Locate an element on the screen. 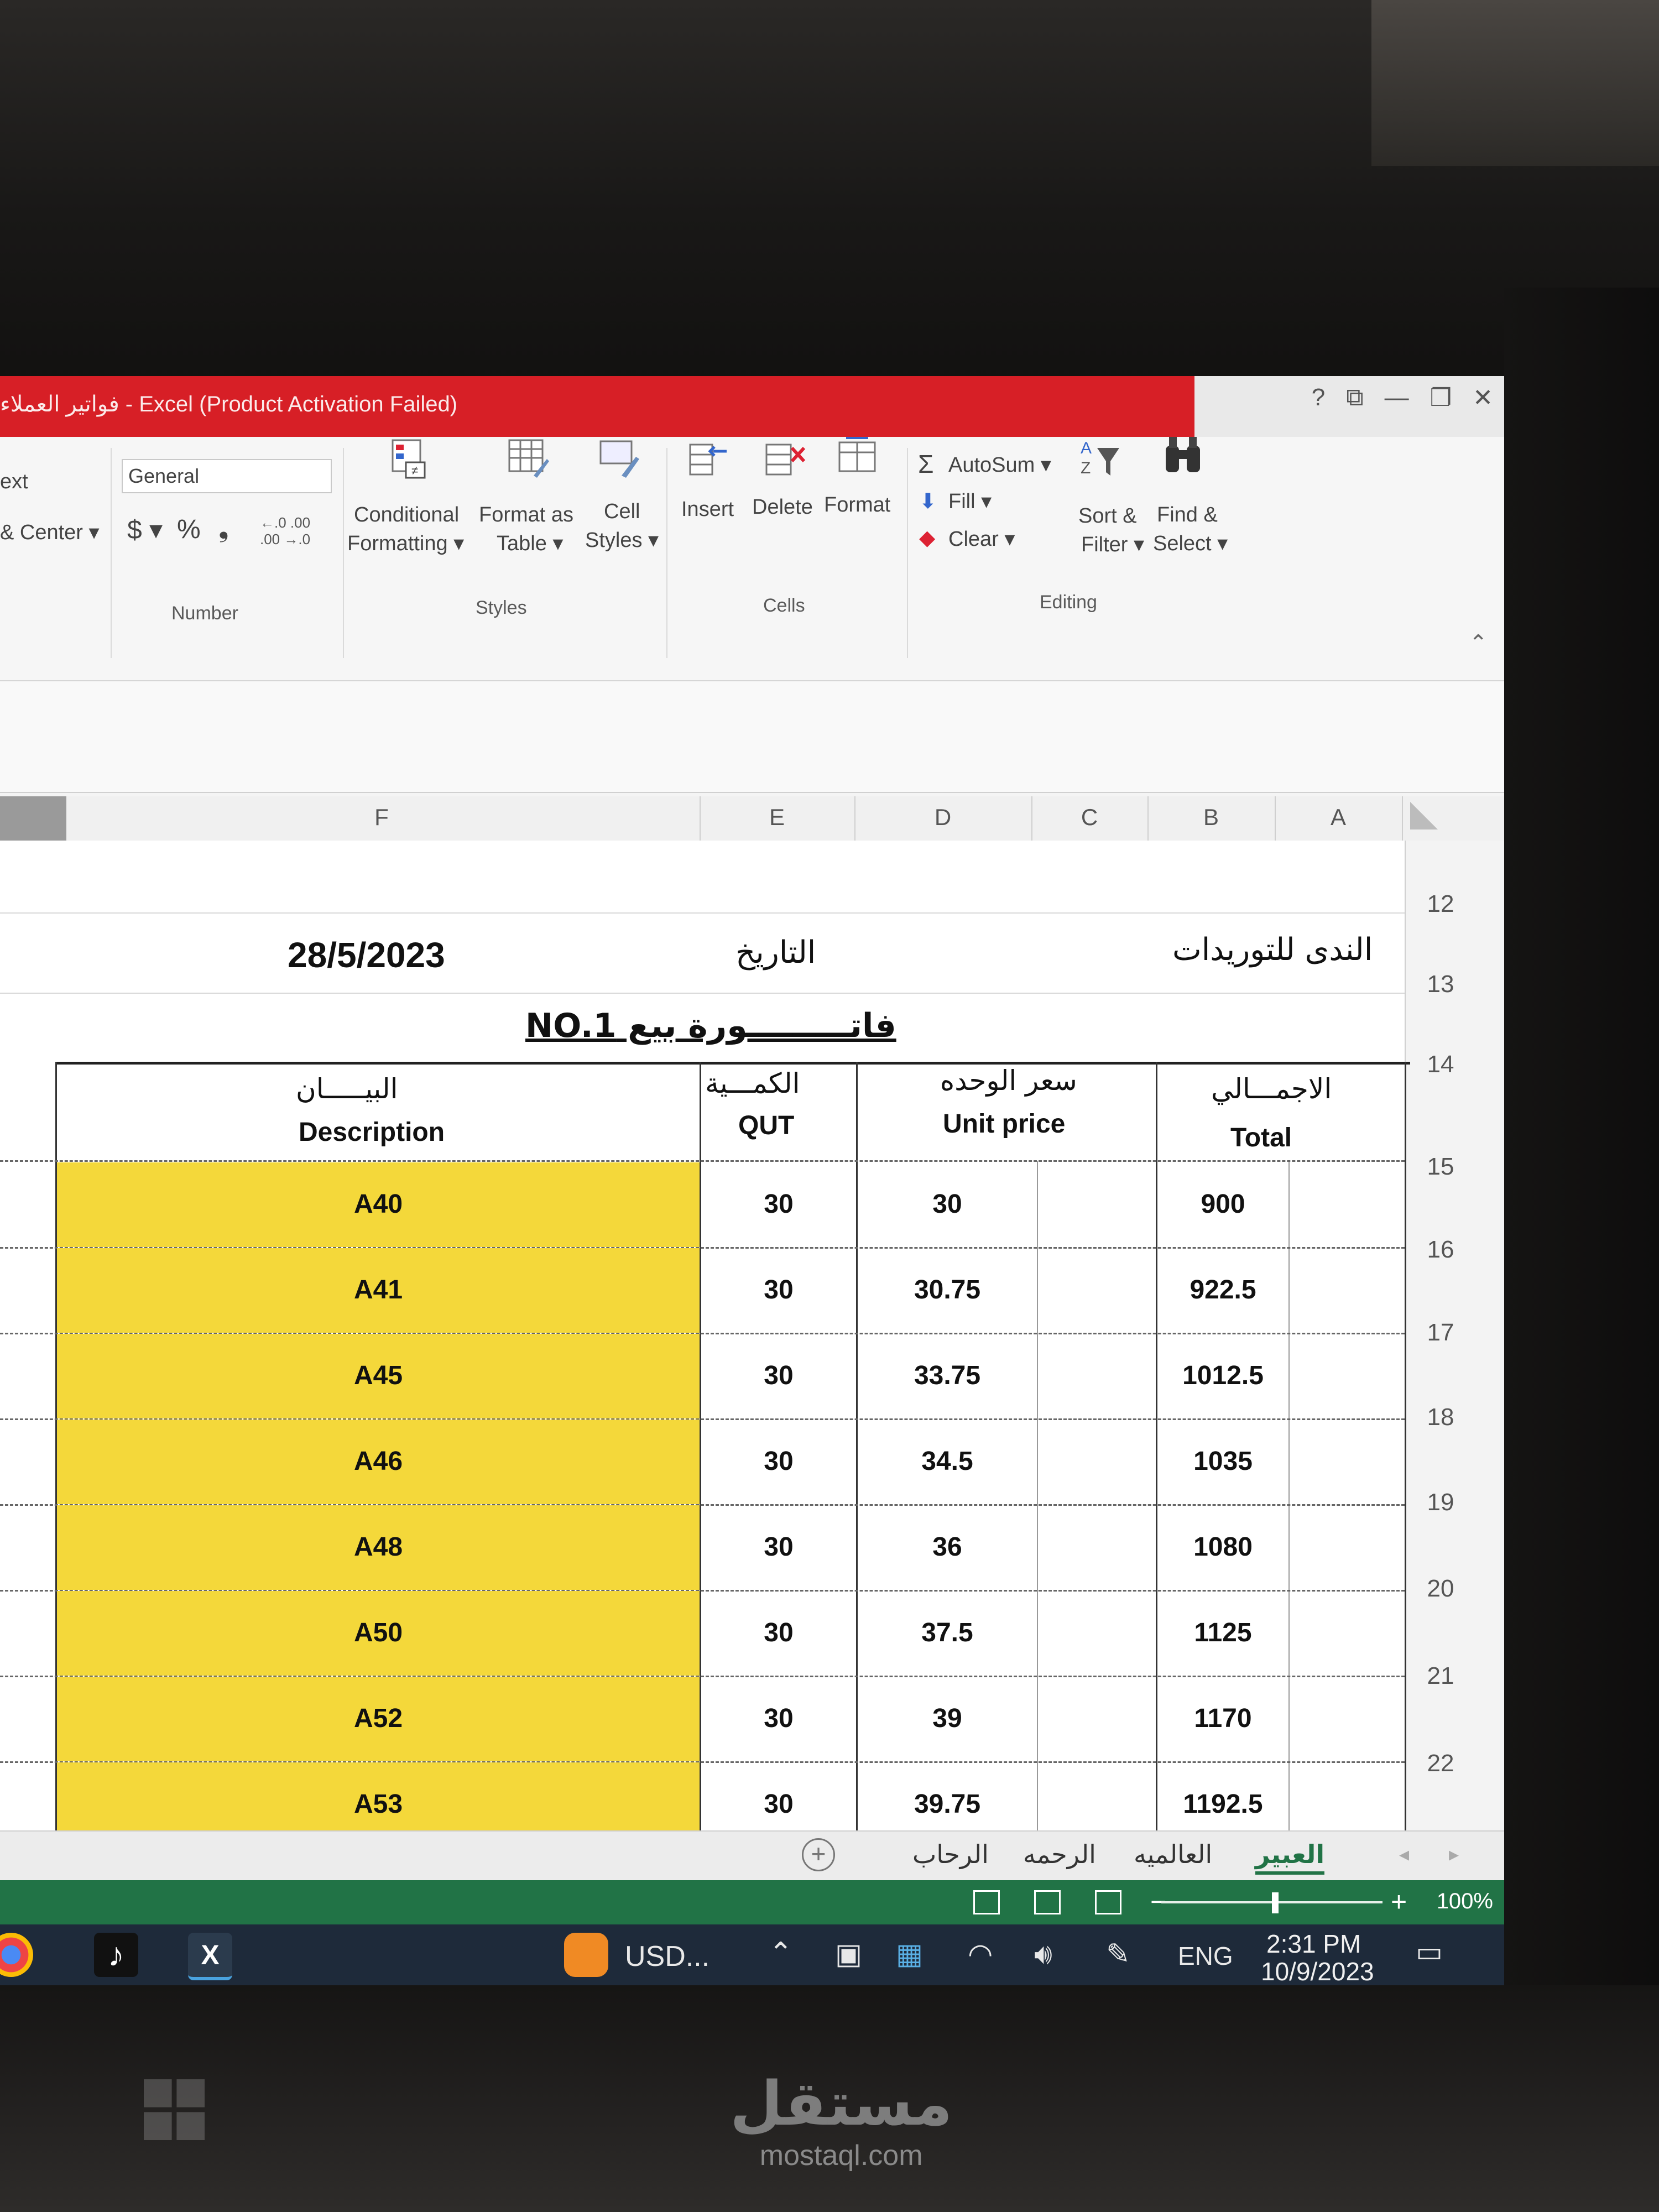 This screenshot has height=2212, width=1659. sheet-tab-rahma: الرحمه is located at coordinates (1060, 1854).